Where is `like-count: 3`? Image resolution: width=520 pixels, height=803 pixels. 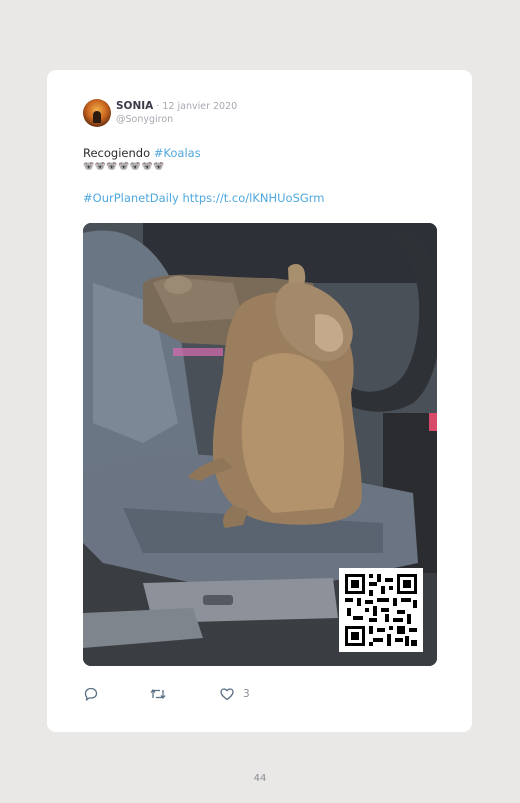 like-count: 3 is located at coordinates (246, 694).